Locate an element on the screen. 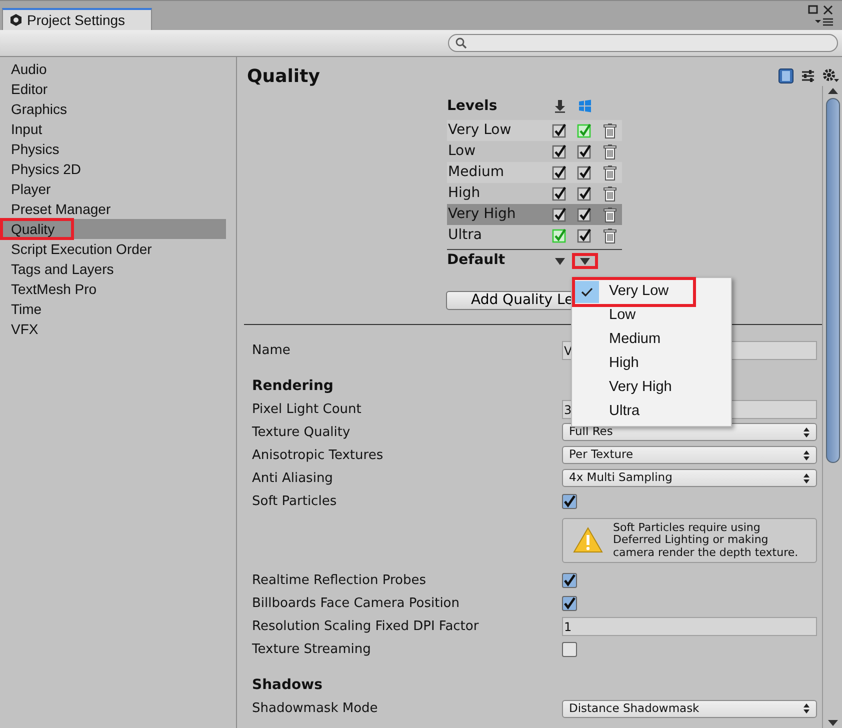 The height and width of the screenshot is (728, 842). field-label: Soft Particles is located at coordinates (295, 501).